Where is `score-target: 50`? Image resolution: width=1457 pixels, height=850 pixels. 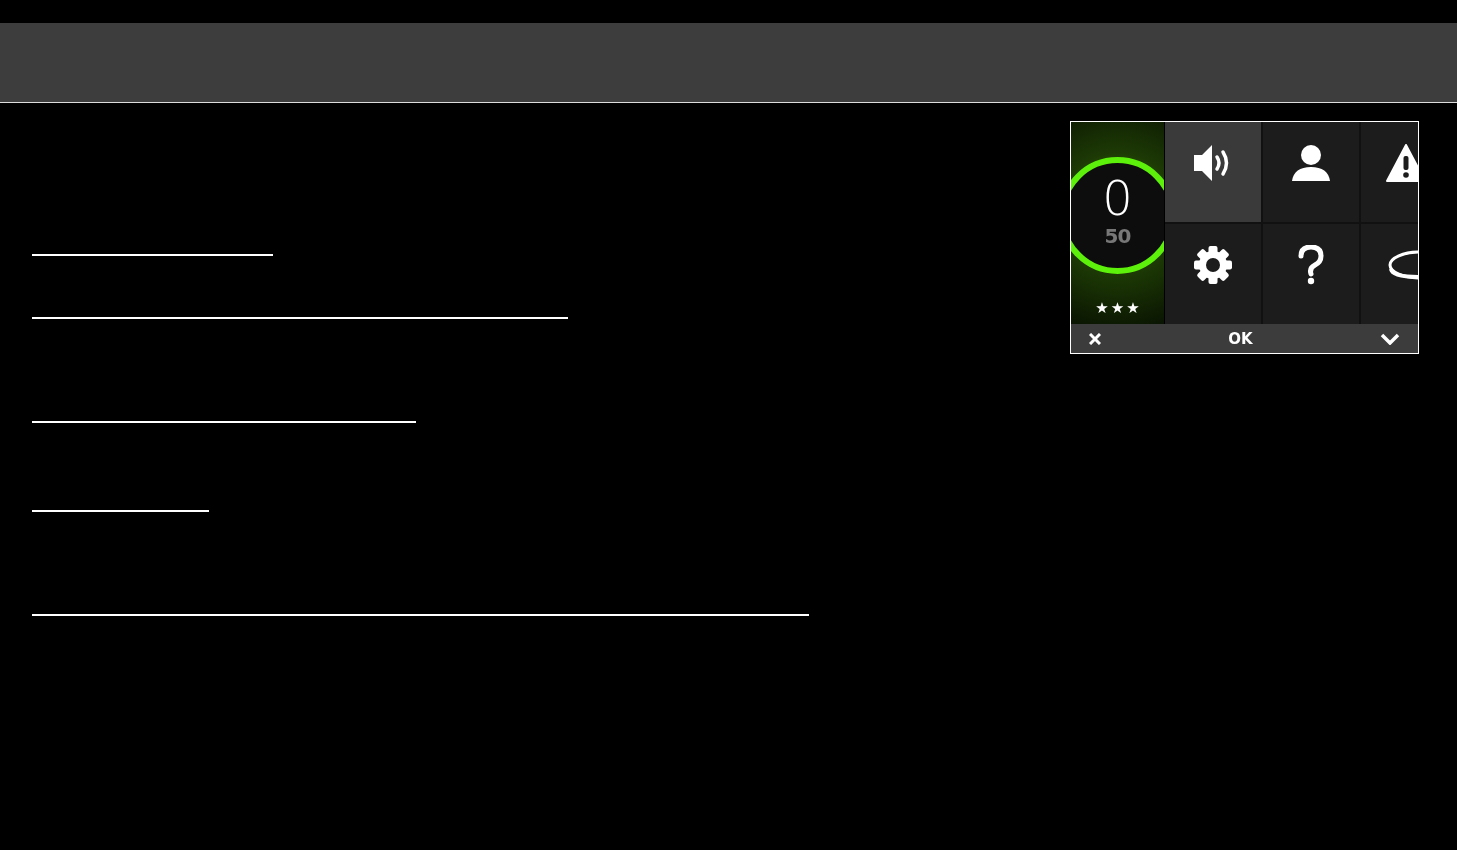 score-target: 50 is located at coordinates (1117, 236).